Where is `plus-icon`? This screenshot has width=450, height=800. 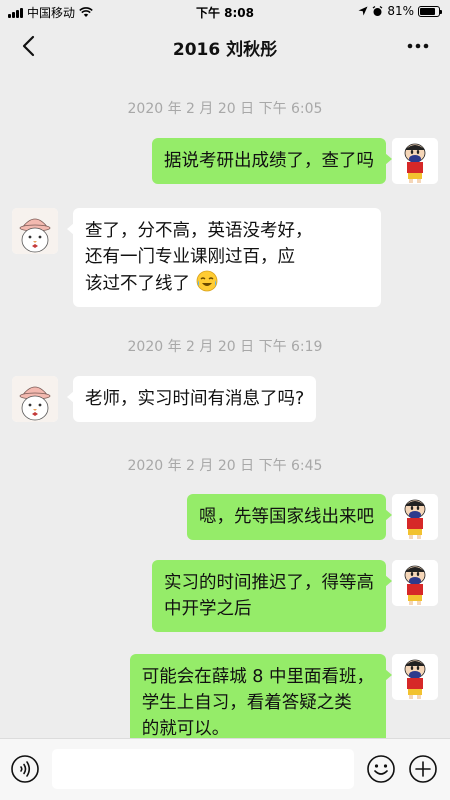 plus-icon is located at coordinates (423, 769).